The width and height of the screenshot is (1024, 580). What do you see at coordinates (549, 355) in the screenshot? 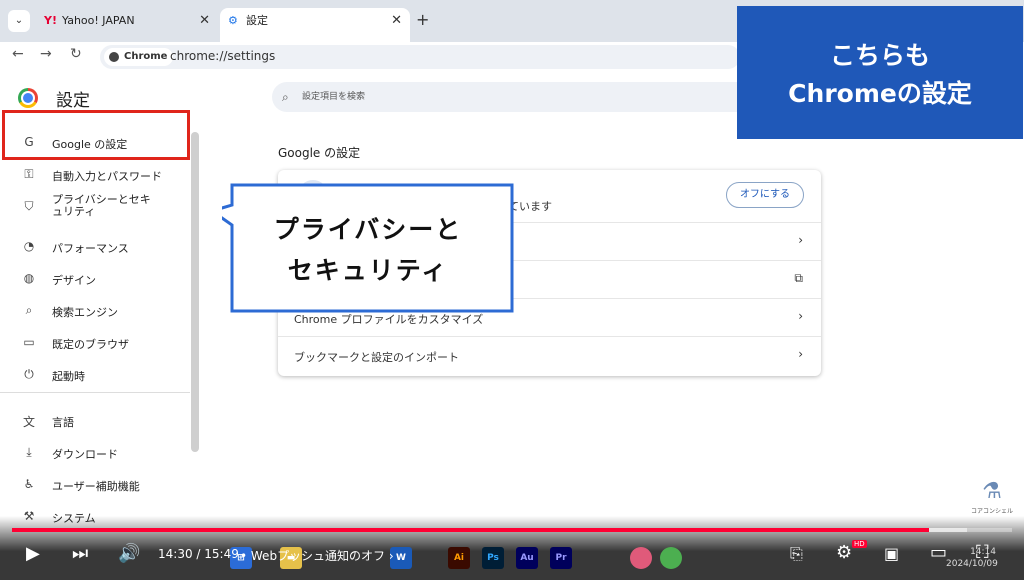
I see `settings-row-import-bookmarks: ブックマークと設定のインポート ›` at bounding box center [549, 355].